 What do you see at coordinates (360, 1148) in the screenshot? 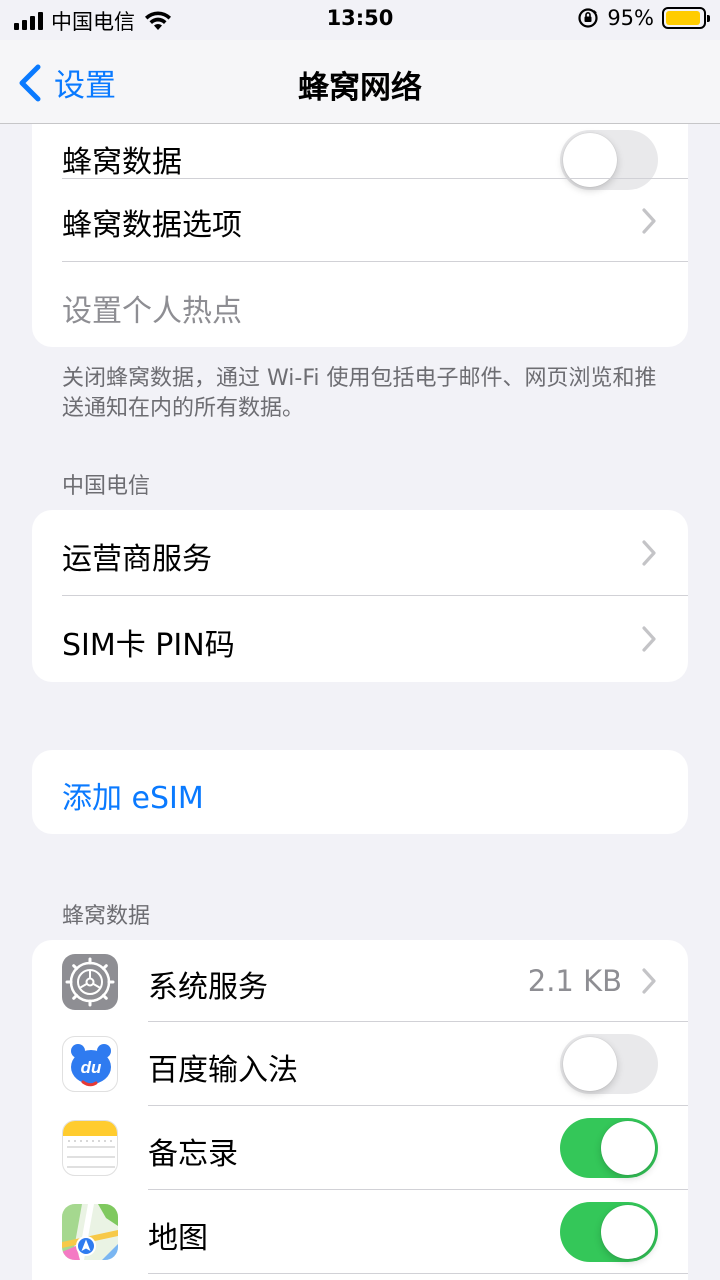
I see `app-row-notes: 备忘录` at bounding box center [360, 1148].